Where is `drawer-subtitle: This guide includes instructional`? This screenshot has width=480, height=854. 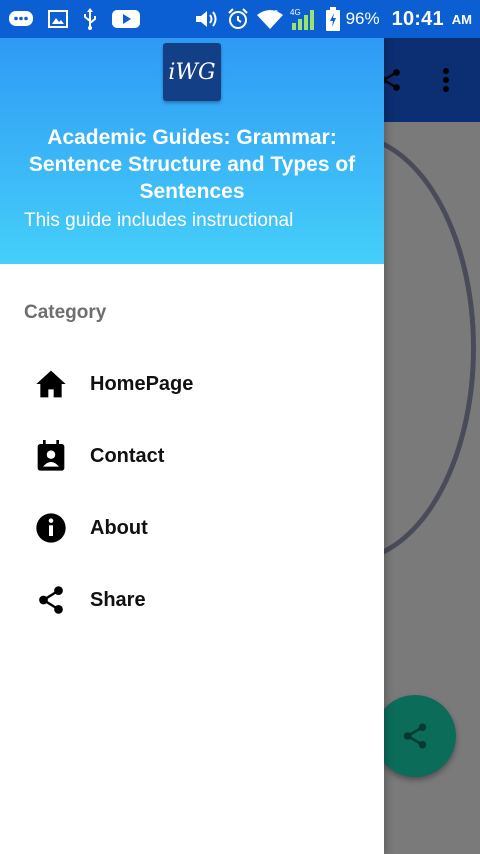 drawer-subtitle: This guide includes instructional is located at coordinates (159, 220).